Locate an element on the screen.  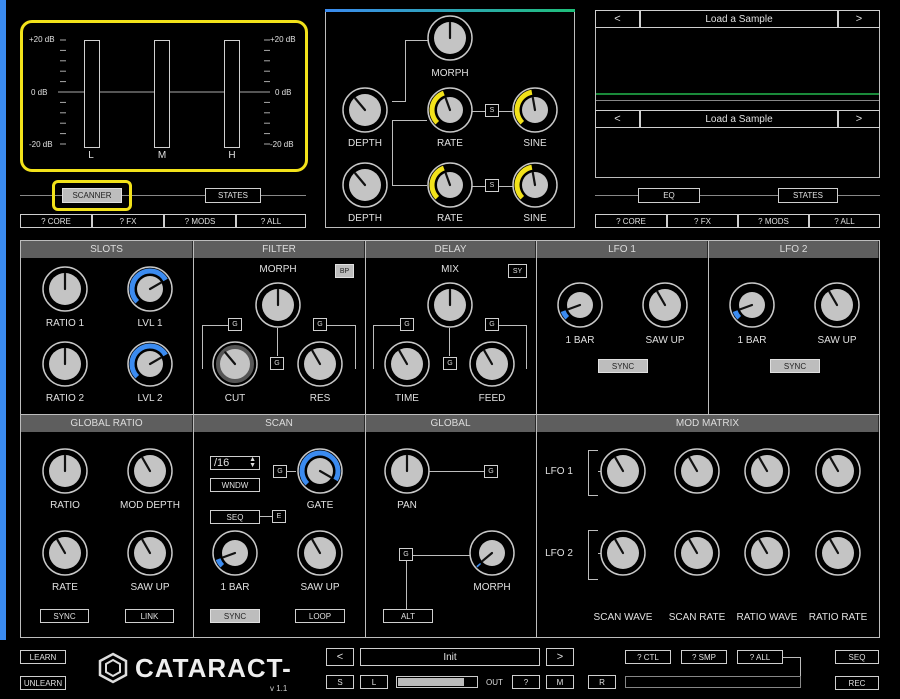
sync-s-button-1: S is located at coordinates (492, 110).